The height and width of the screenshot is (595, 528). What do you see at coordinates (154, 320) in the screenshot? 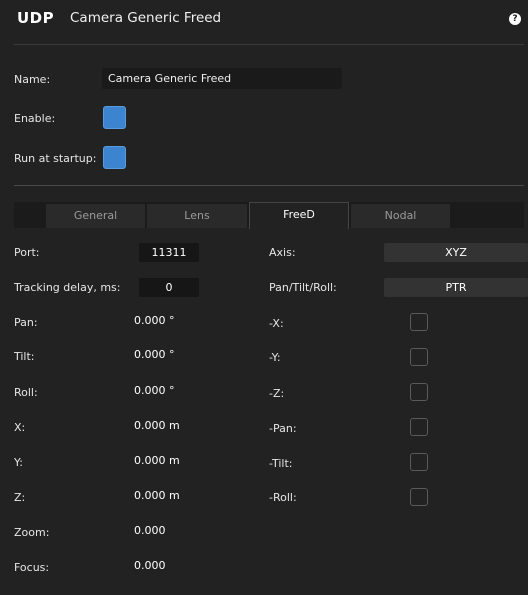
I see `readout-value-pan: 0.000 °` at bounding box center [154, 320].